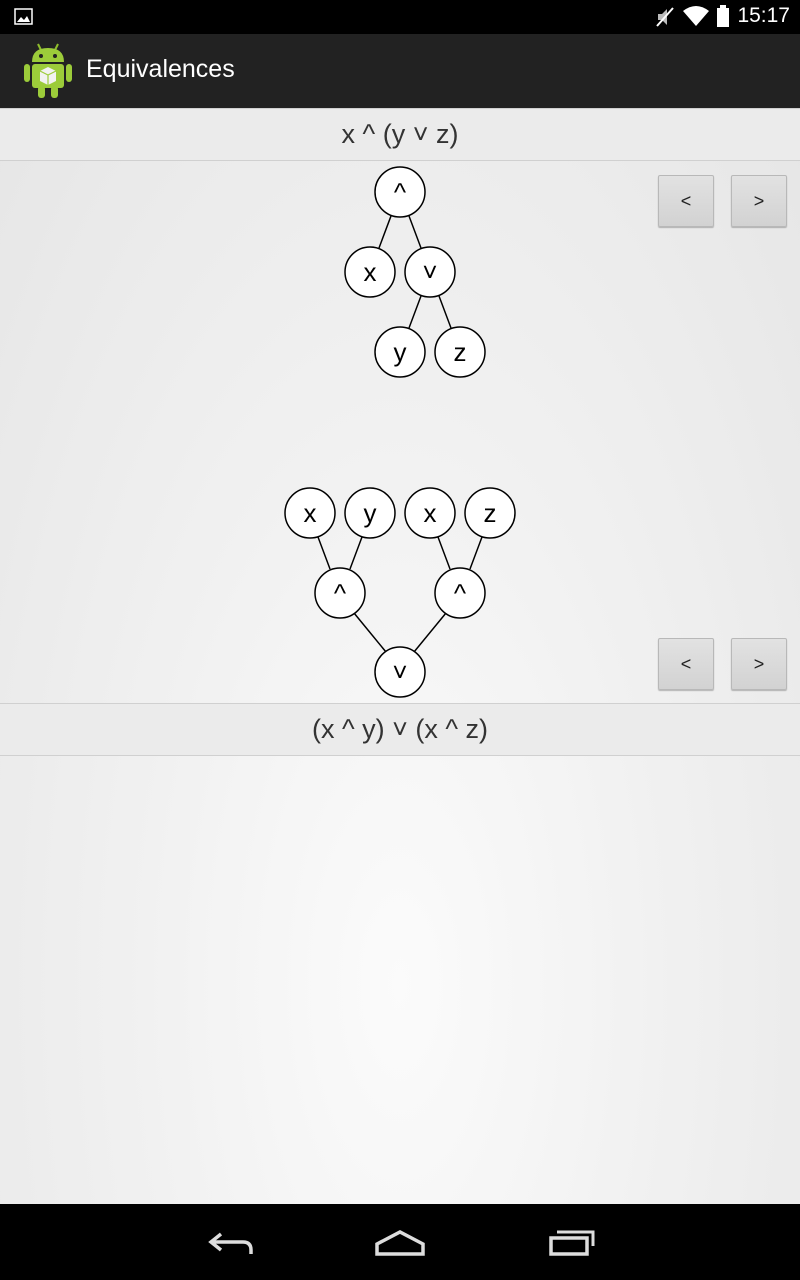 This screenshot has width=800, height=1280. Describe the element at coordinates (763, 15) in the screenshot. I see `status-time: 15:17` at that location.